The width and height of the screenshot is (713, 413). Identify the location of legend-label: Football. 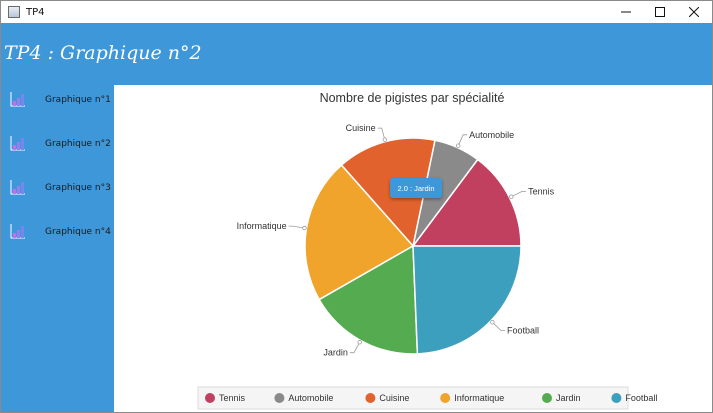
(641, 398).